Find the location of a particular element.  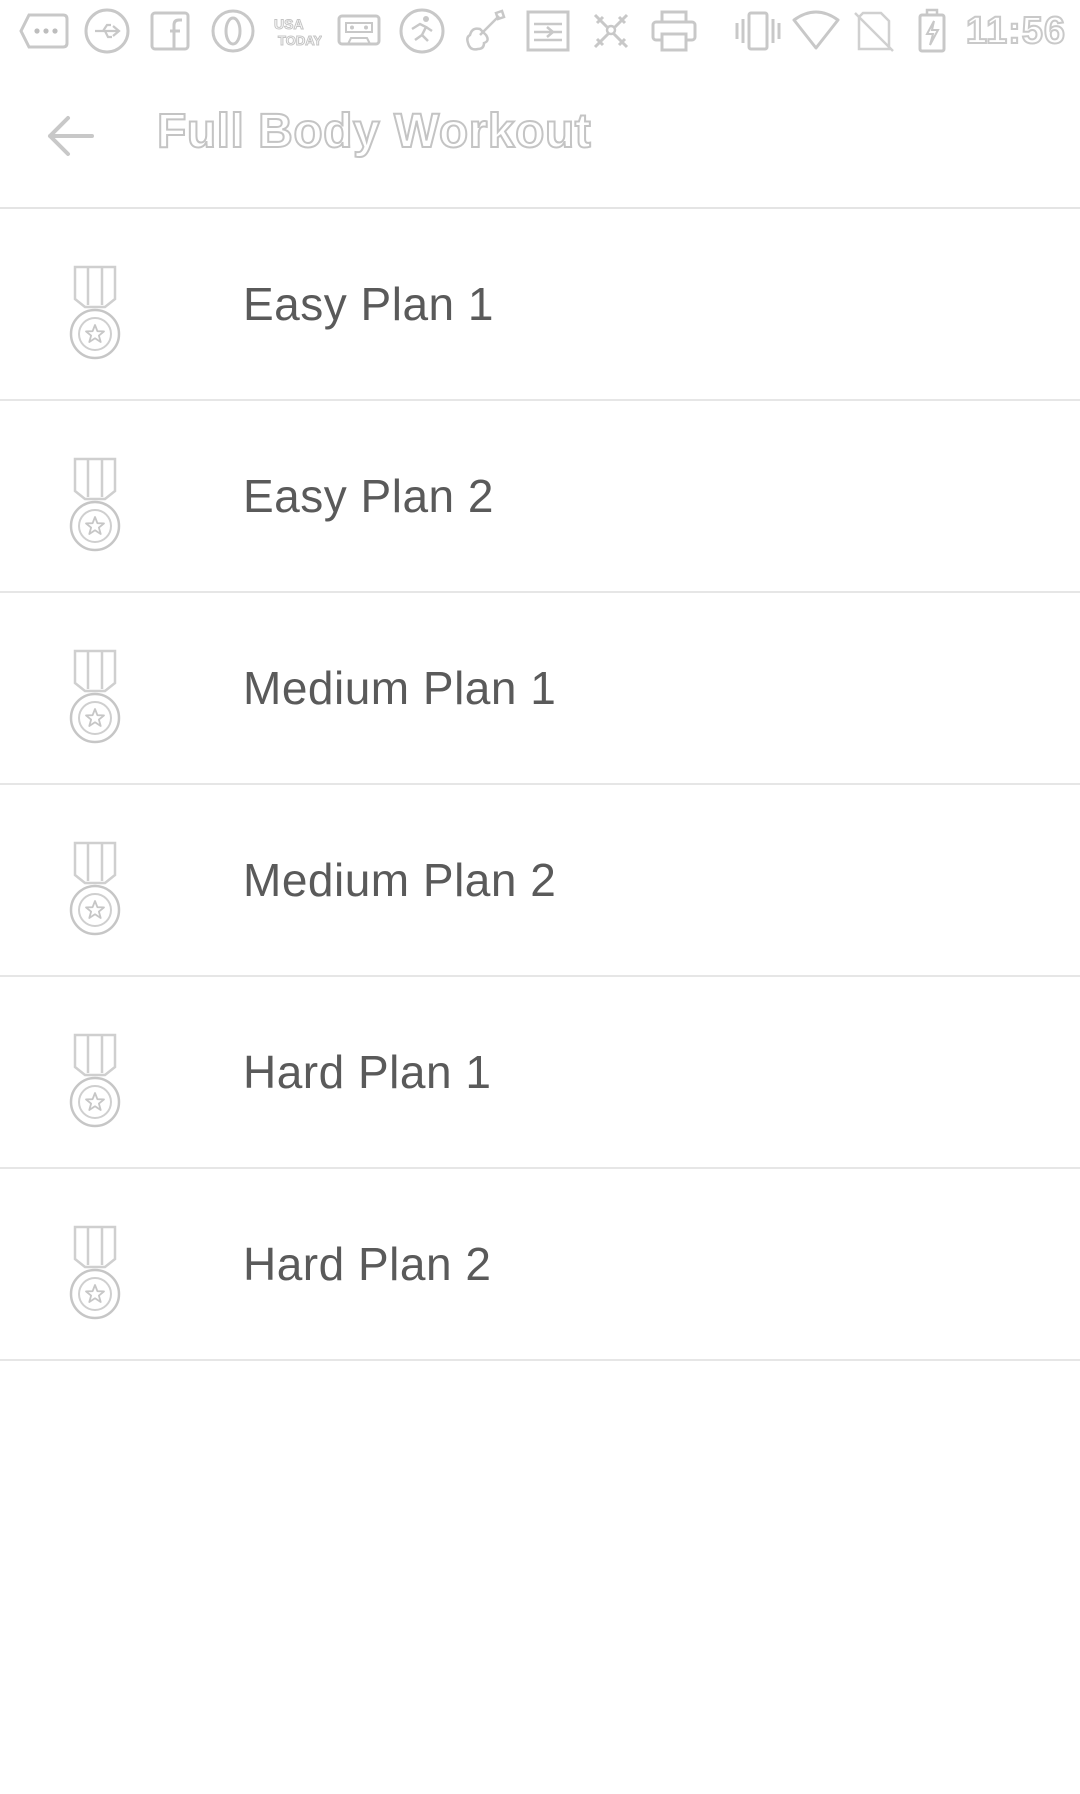

list-item-medium-plan-2: Medium Plan 2 is located at coordinates (540, 881).